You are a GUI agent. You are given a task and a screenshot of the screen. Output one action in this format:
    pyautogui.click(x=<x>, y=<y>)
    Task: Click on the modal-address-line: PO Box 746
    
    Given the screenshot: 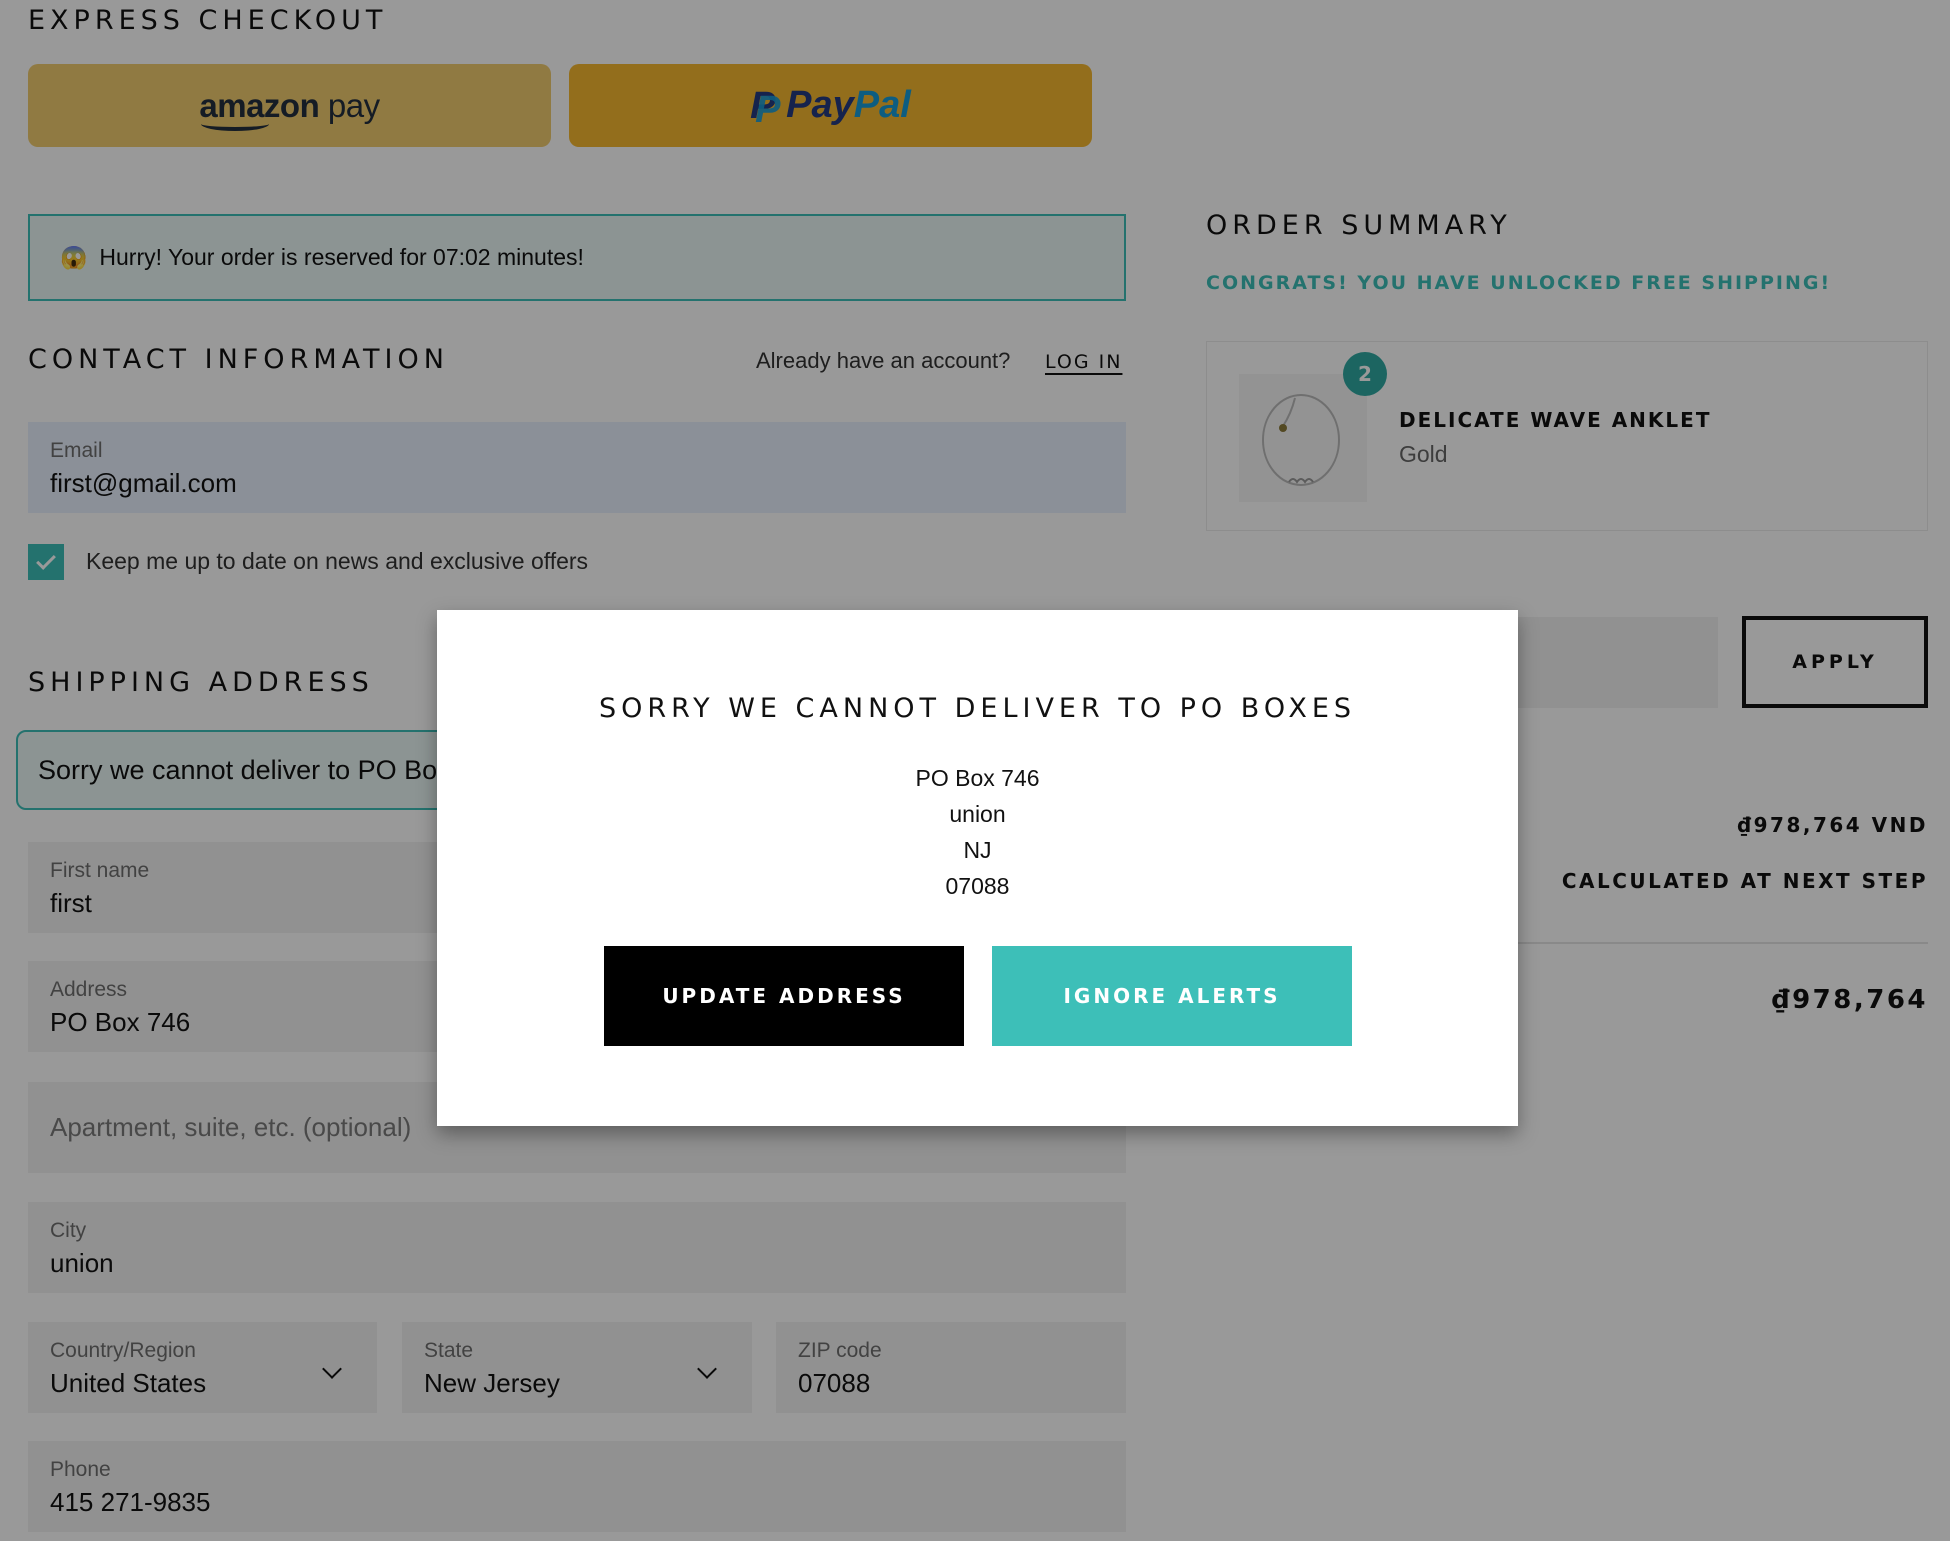 What is the action you would take?
    pyautogui.click(x=977, y=778)
    